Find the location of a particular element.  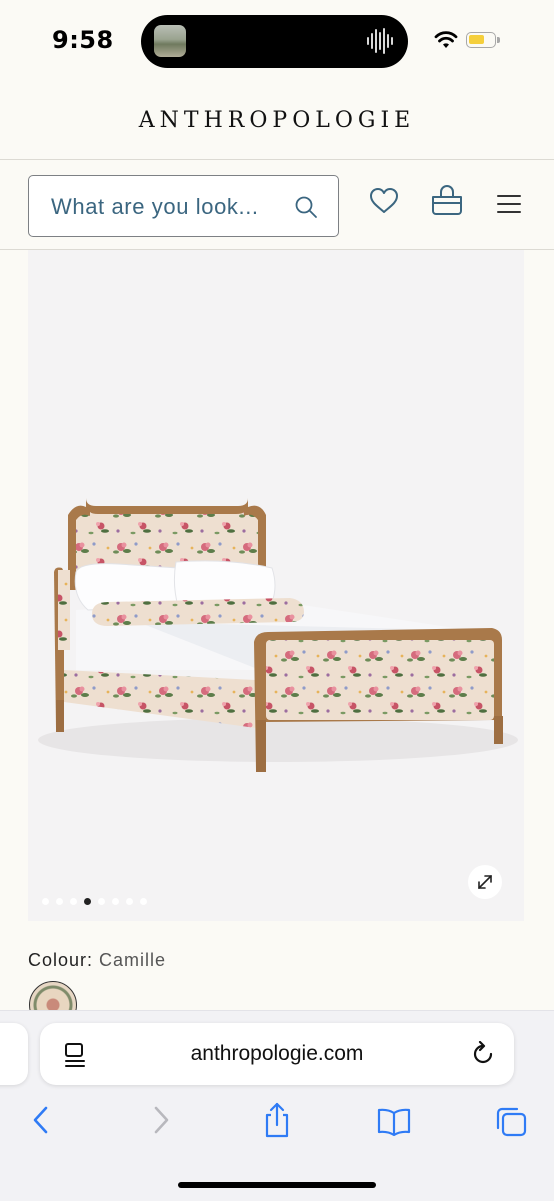

carousel-dots is located at coordinates (94, 901).